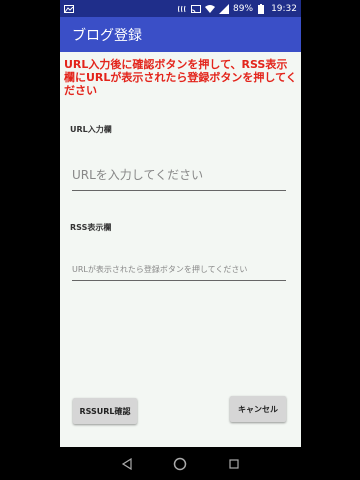 Image resolution: width=360 pixels, height=480 pixels. I want to click on home-icon, so click(180, 464).